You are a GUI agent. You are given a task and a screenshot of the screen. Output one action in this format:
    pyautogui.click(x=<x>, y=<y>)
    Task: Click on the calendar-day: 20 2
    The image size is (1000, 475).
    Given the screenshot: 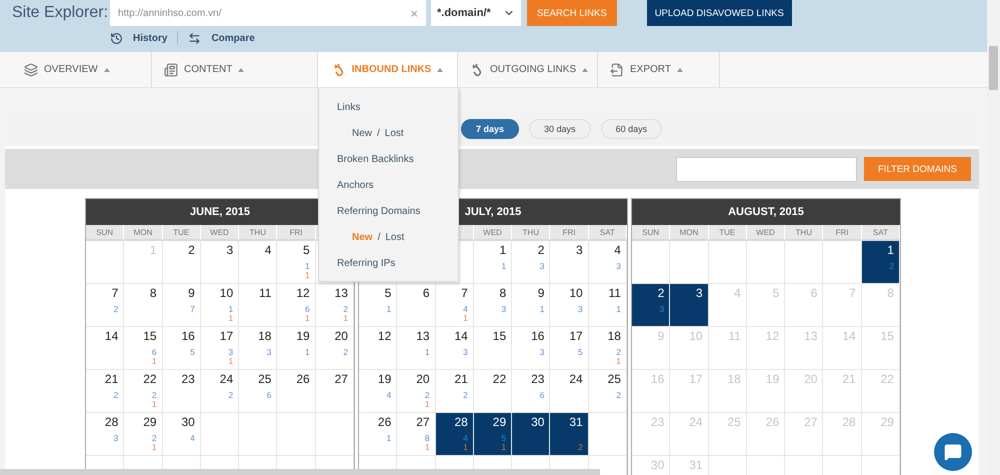 What is the action you would take?
    pyautogui.click(x=335, y=348)
    